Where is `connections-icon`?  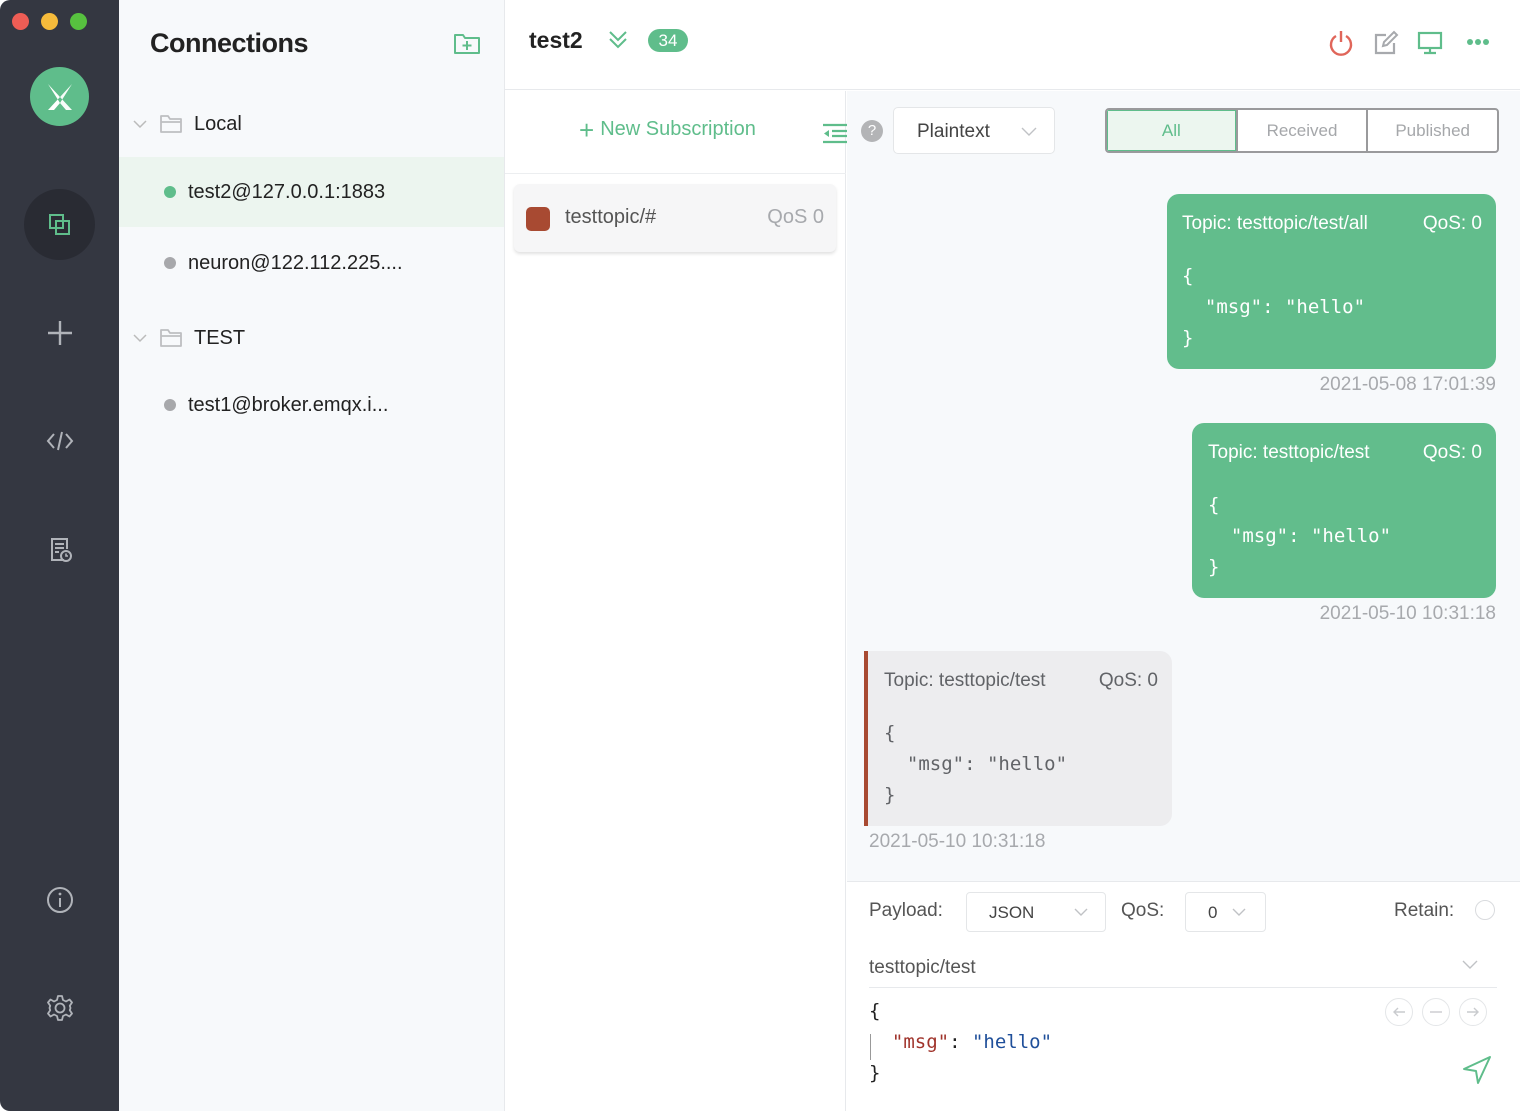 connections-icon is located at coordinates (59, 224).